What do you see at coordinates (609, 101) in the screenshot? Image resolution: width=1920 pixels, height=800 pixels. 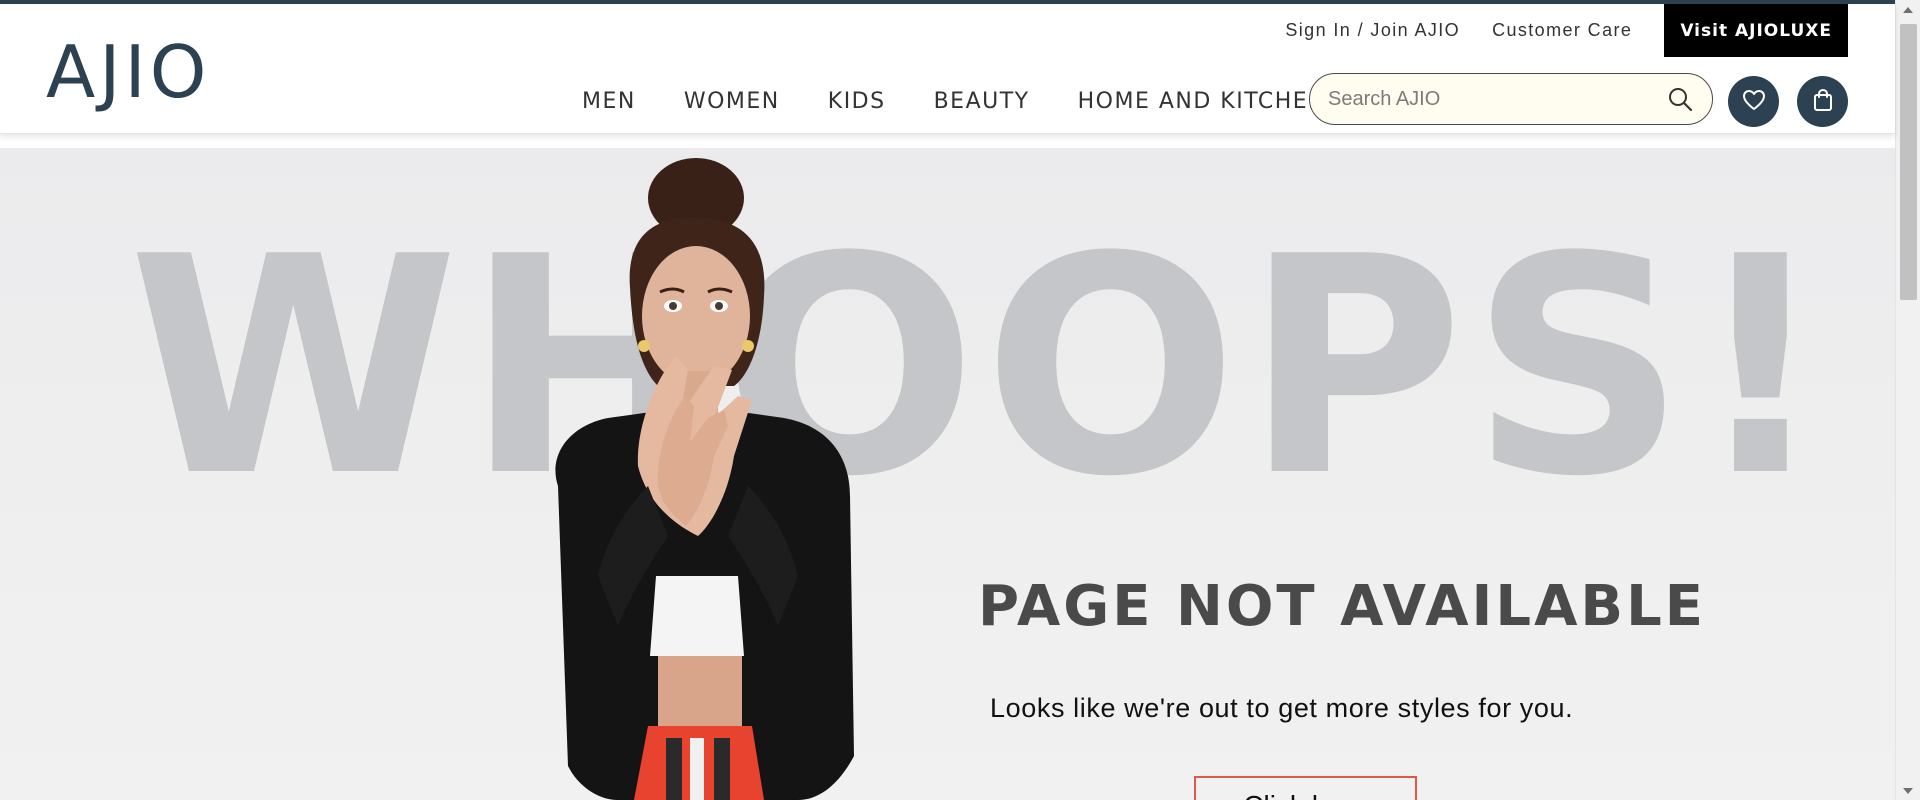 I see `nav-item-men: MEN` at bounding box center [609, 101].